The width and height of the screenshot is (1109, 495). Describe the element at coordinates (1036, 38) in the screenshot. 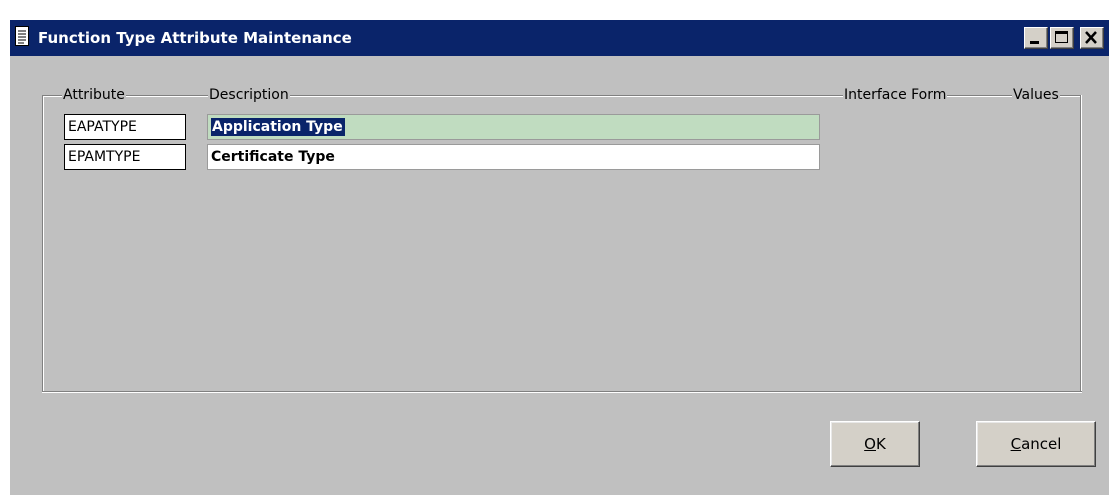

I see `minimize-button` at that location.